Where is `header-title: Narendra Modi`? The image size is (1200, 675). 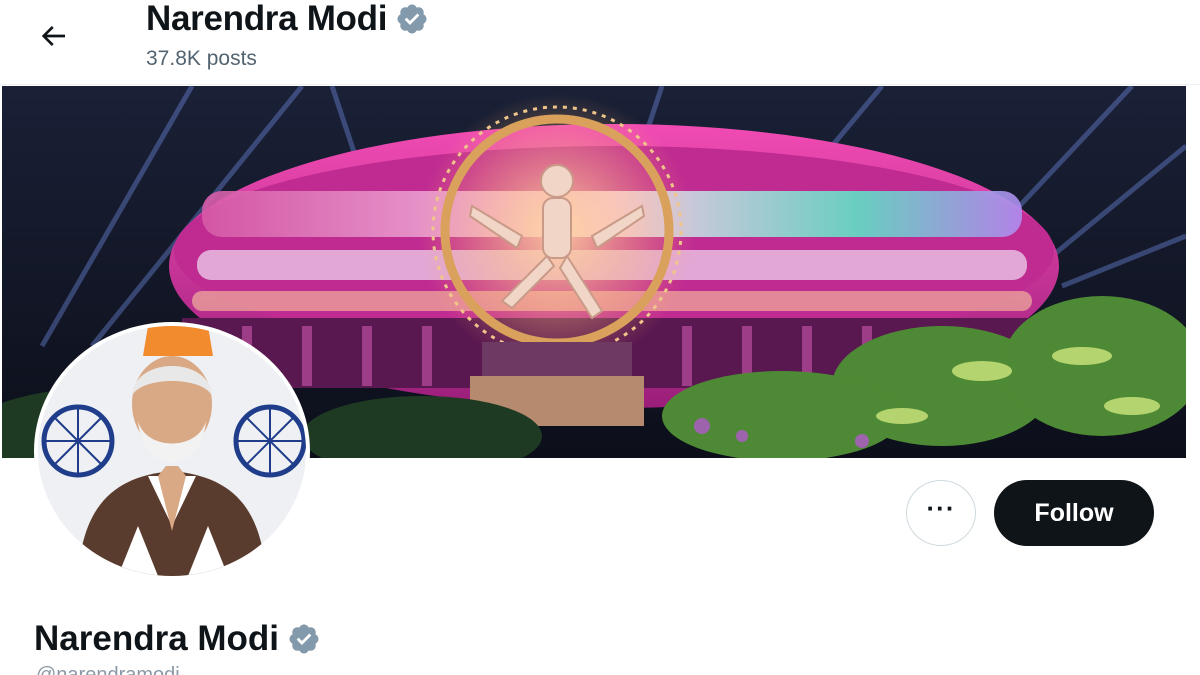 header-title: Narendra Modi is located at coordinates (287, 20).